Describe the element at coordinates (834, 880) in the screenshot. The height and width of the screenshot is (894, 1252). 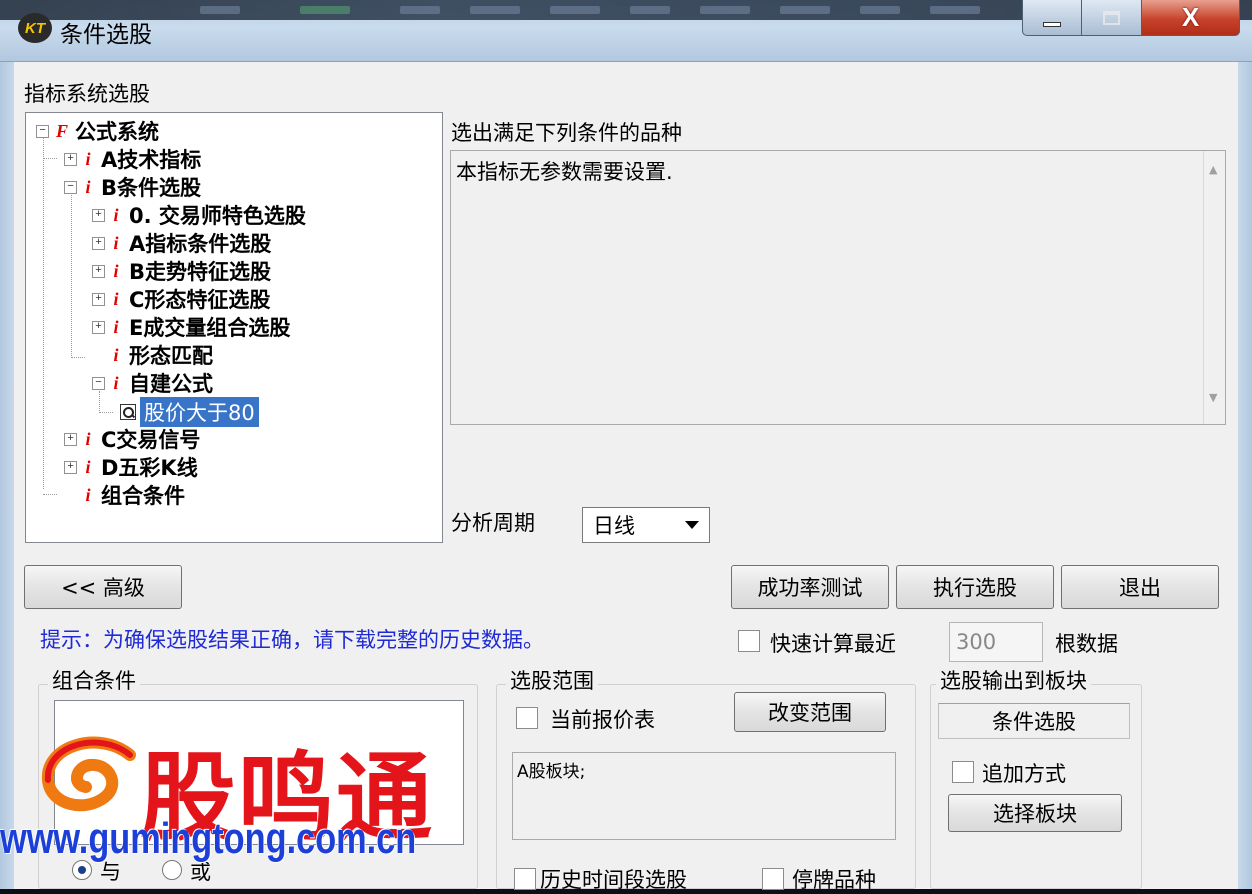
I see `suspended-label: 停牌品种` at that location.